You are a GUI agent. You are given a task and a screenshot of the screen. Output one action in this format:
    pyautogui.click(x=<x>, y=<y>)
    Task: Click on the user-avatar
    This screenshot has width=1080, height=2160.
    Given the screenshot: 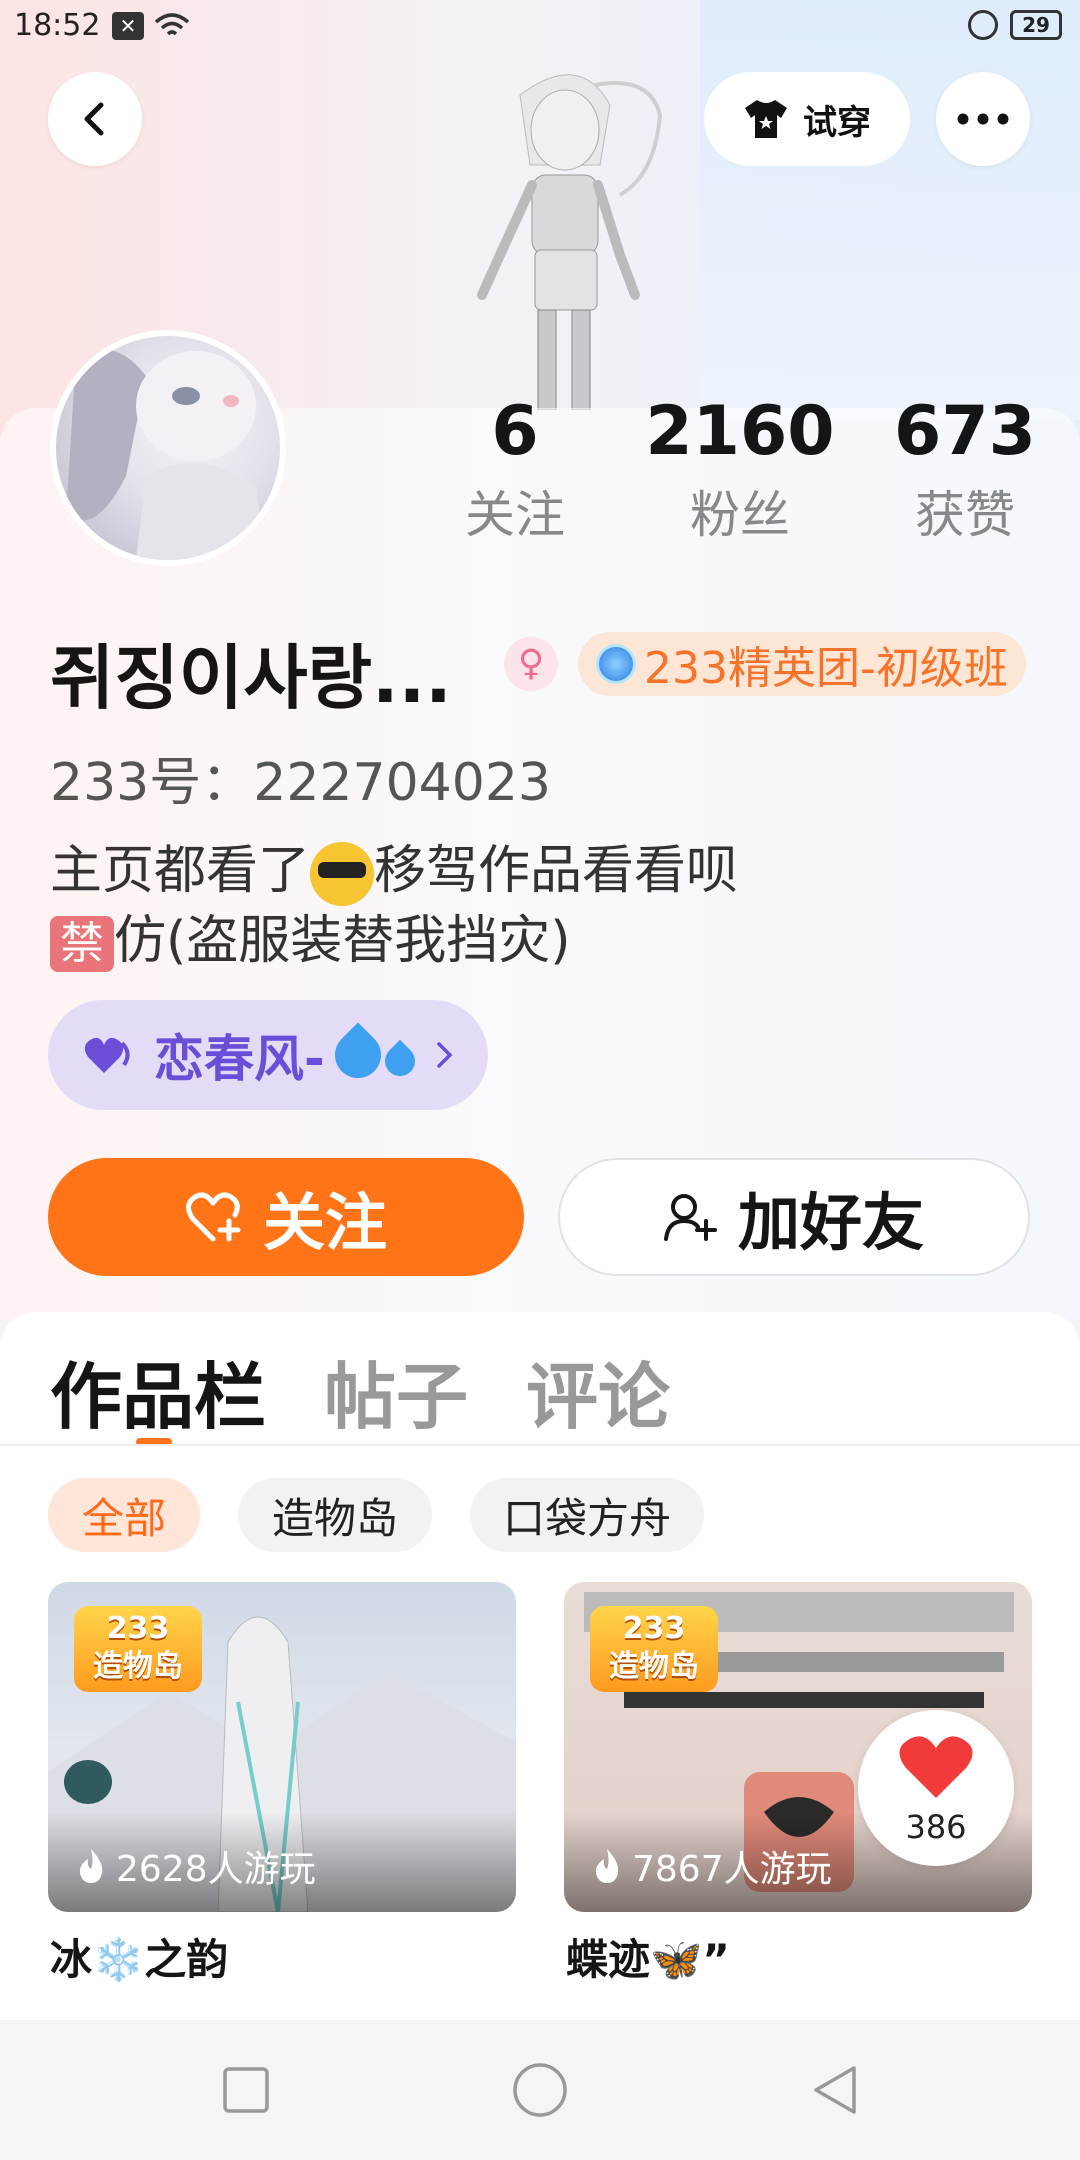 What is the action you would take?
    pyautogui.click(x=168, y=448)
    